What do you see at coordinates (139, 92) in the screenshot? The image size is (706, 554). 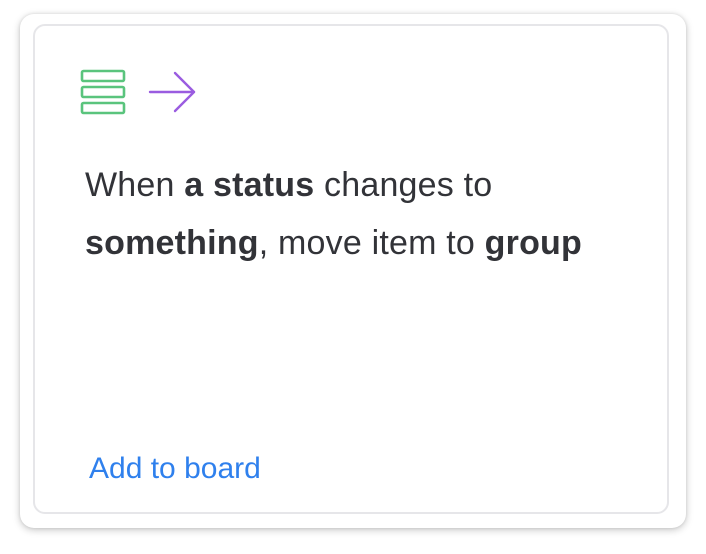 I see `recipe-icons` at bounding box center [139, 92].